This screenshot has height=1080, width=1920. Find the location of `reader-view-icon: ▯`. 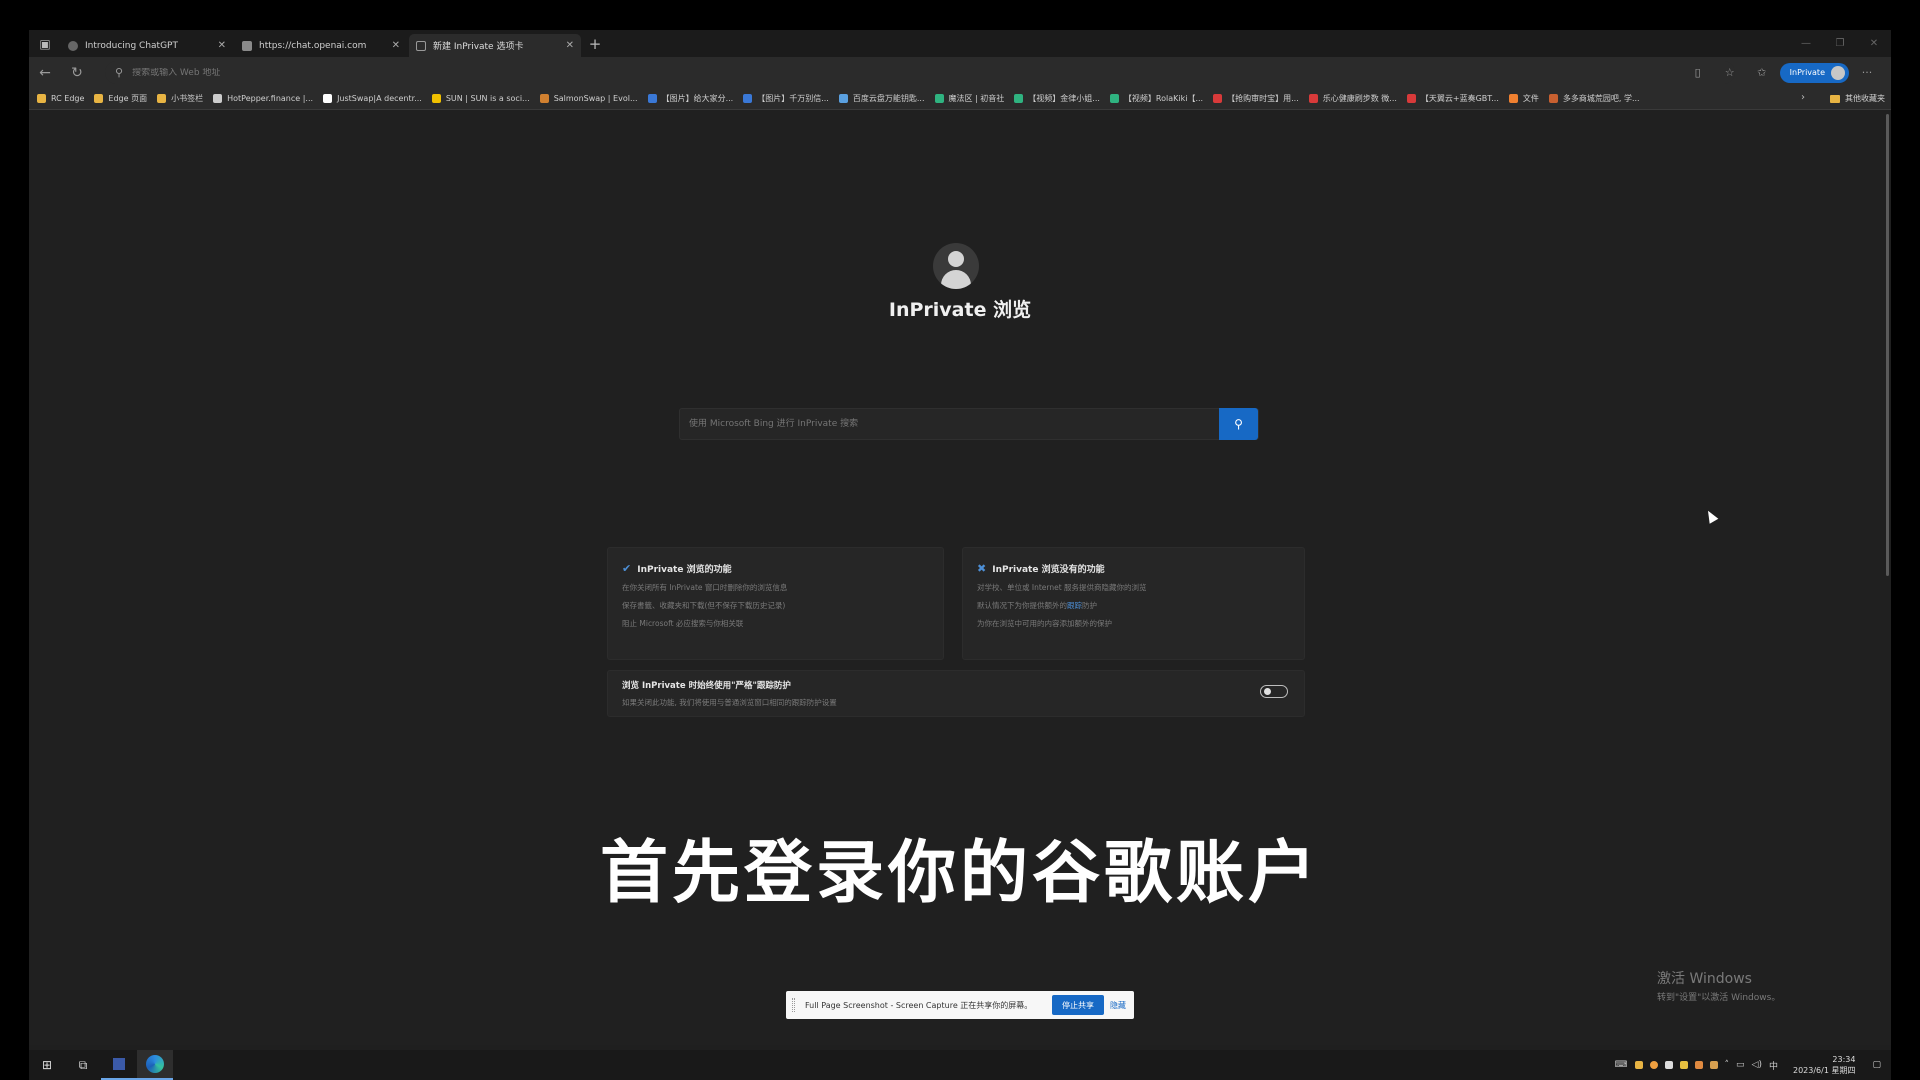

reader-view-icon: ▯ is located at coordinates (1698, 72).